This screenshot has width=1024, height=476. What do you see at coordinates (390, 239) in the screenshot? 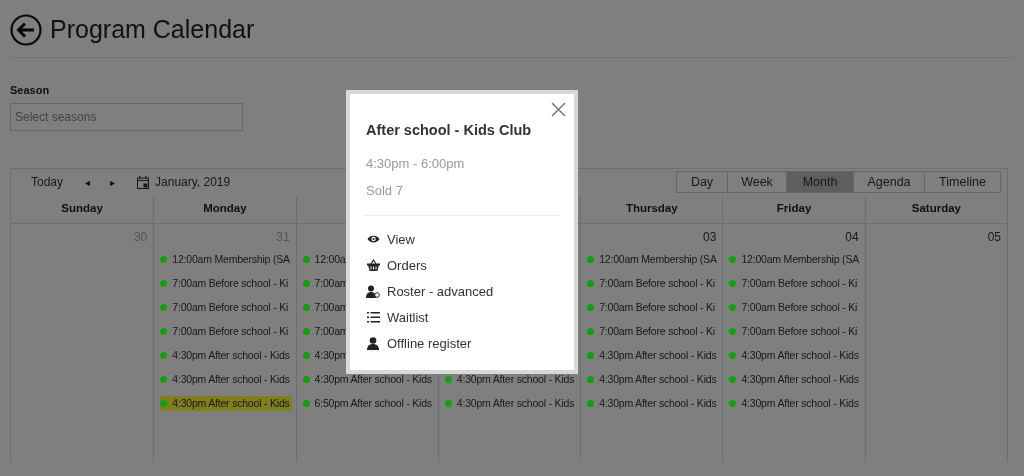
I see `popup-menu-item: View` at bounding box center [390, 239].